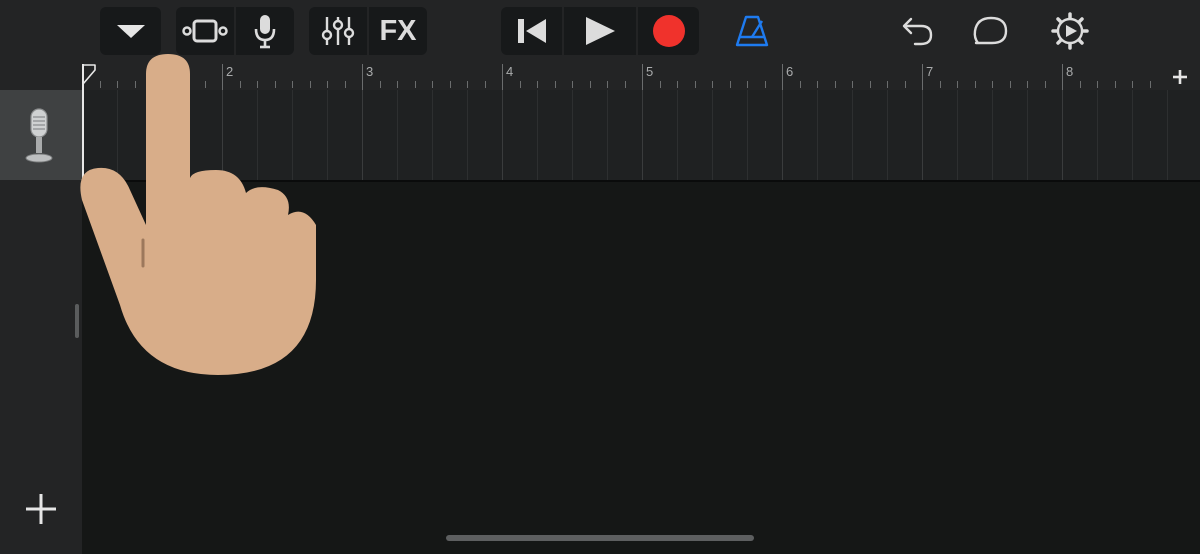  I want to click on metronome-button, so click(752, 31).